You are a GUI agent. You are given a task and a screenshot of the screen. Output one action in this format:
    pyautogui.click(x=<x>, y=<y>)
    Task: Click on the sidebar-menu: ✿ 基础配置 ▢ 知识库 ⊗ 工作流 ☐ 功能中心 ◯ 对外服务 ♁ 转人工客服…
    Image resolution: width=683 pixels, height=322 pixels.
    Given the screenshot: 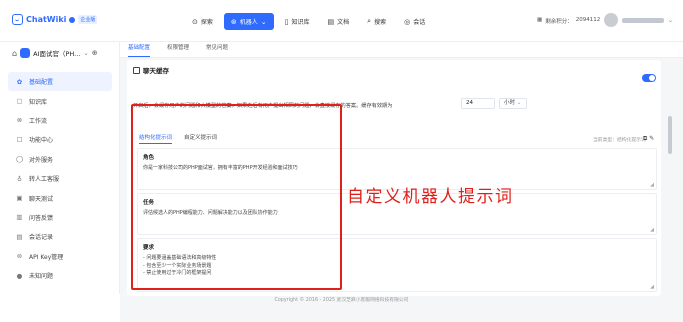 What is the action you would take?
    pyautogui.click(x=60, y=178)
    